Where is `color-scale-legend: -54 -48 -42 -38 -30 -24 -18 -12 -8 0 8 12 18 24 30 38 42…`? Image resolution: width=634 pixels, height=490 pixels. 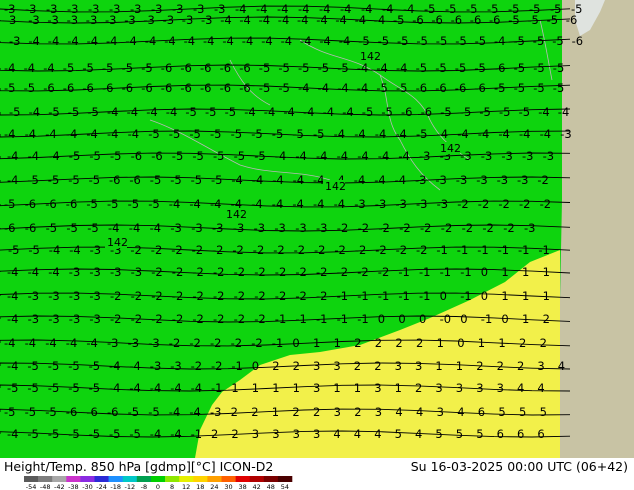
color-scale-legend: -54 -48 -42 -38 -30 -24 -18 -12 -8 0 8 12 18 24 30 38 42… is located at coordinates (158, 483).